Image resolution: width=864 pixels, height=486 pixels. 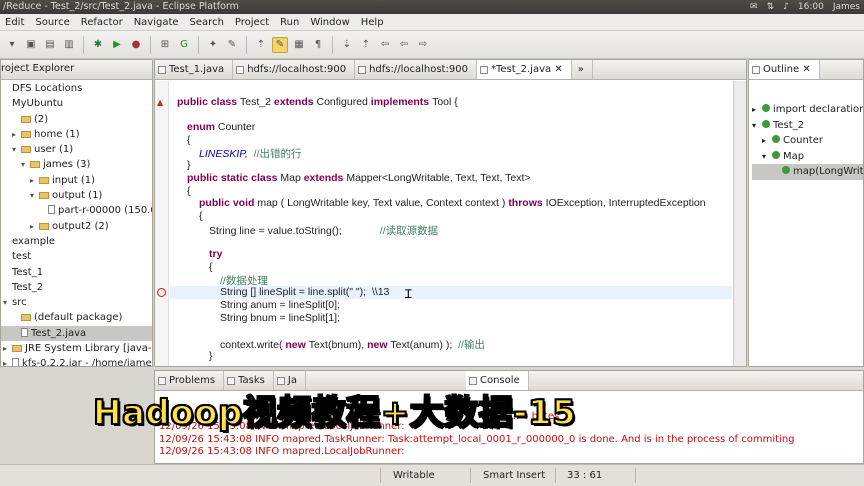 I want to click on external-tools-icon: ●, so click(x=136, y=45).